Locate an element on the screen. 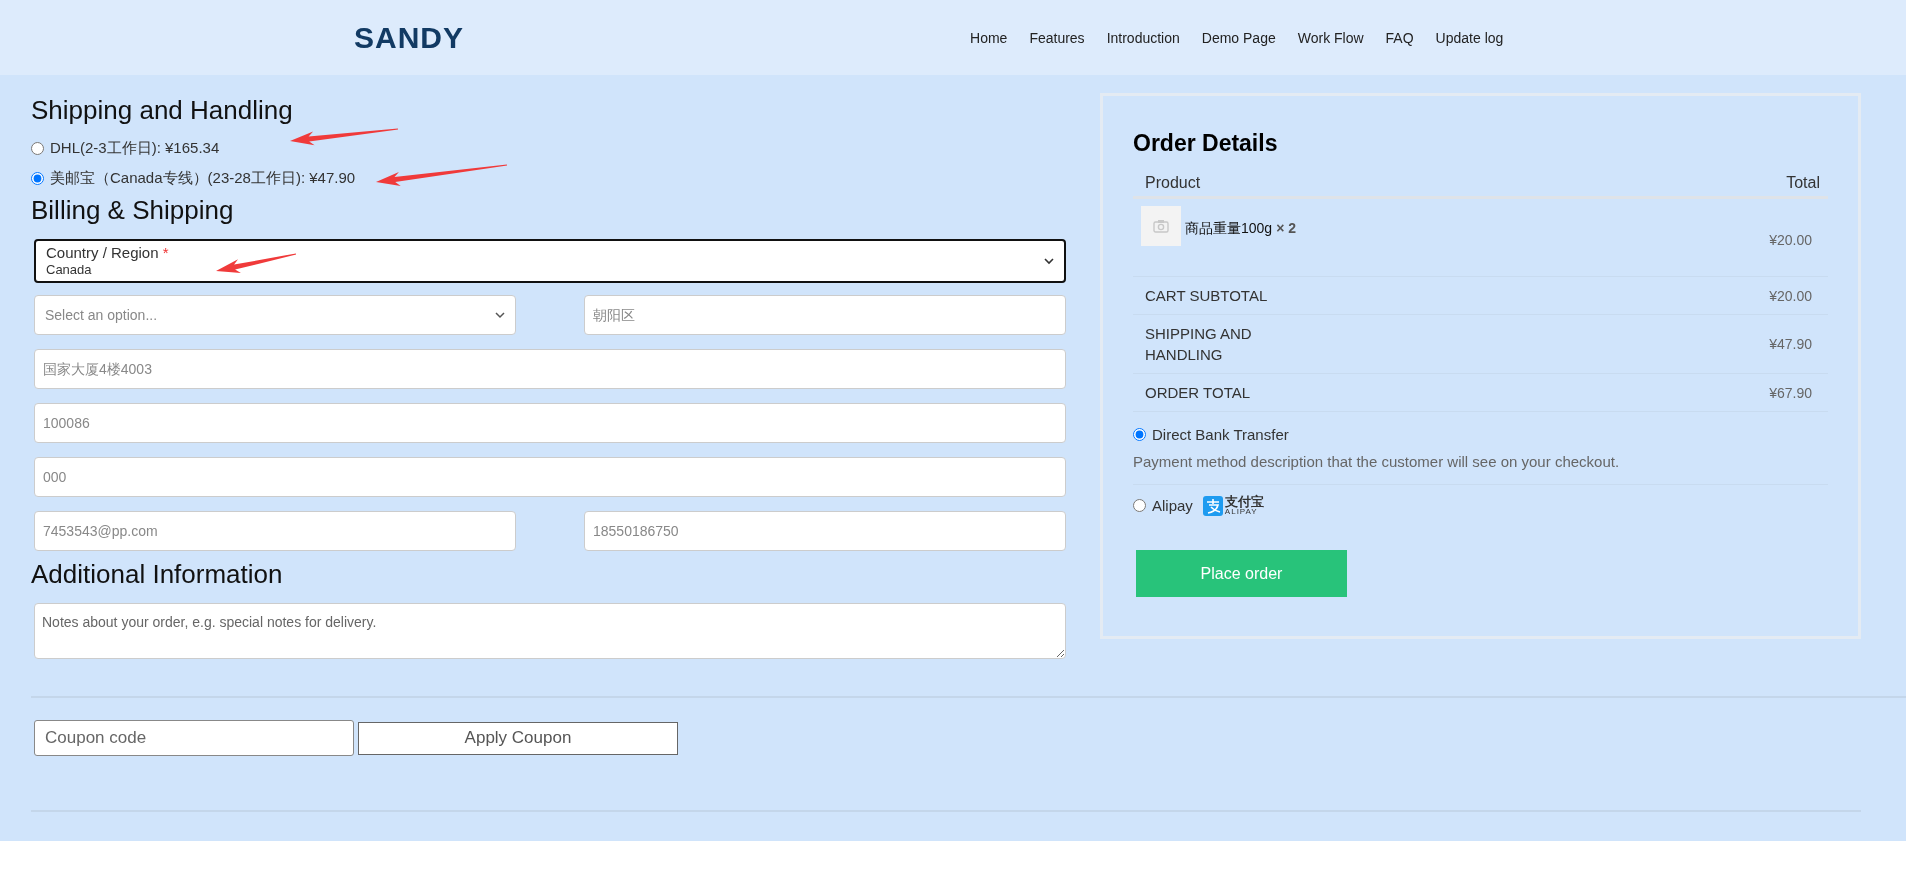 This screenshot has width=1906, height=869. total-value: ¥47.90 is located at coordinates (1790, 344).